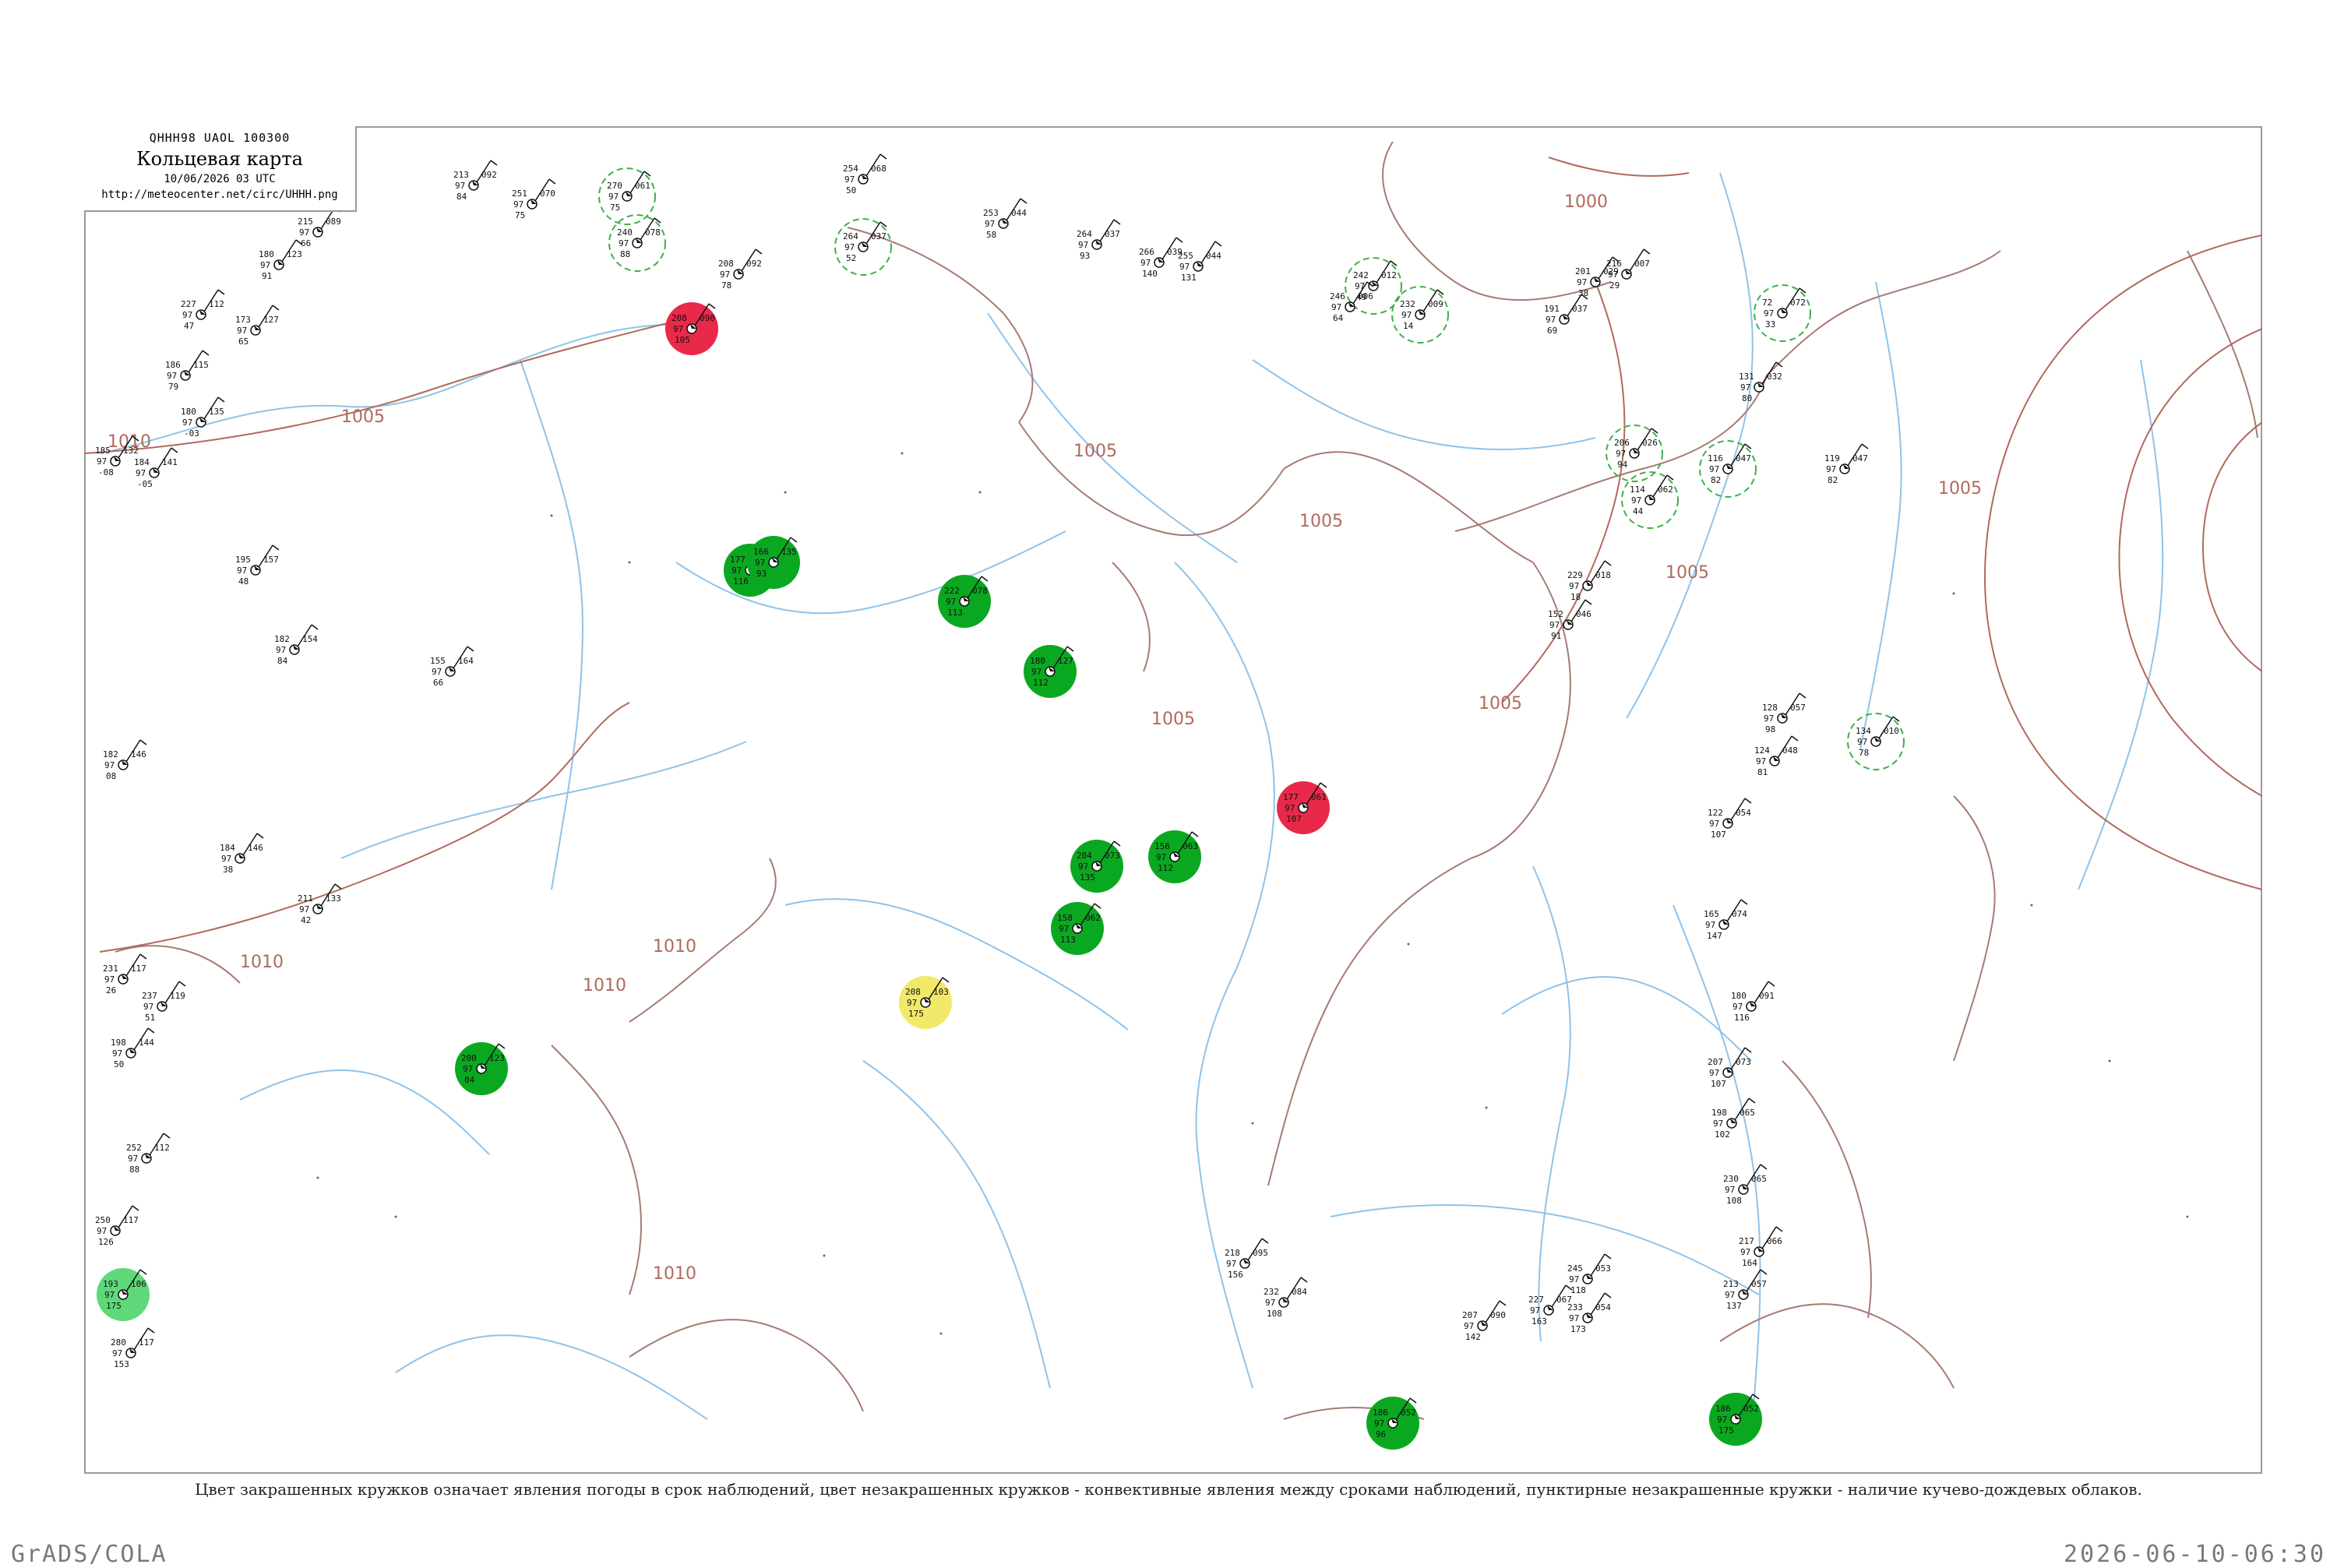  I want to click on station: 227 067 97163, so click(1550, 1306).